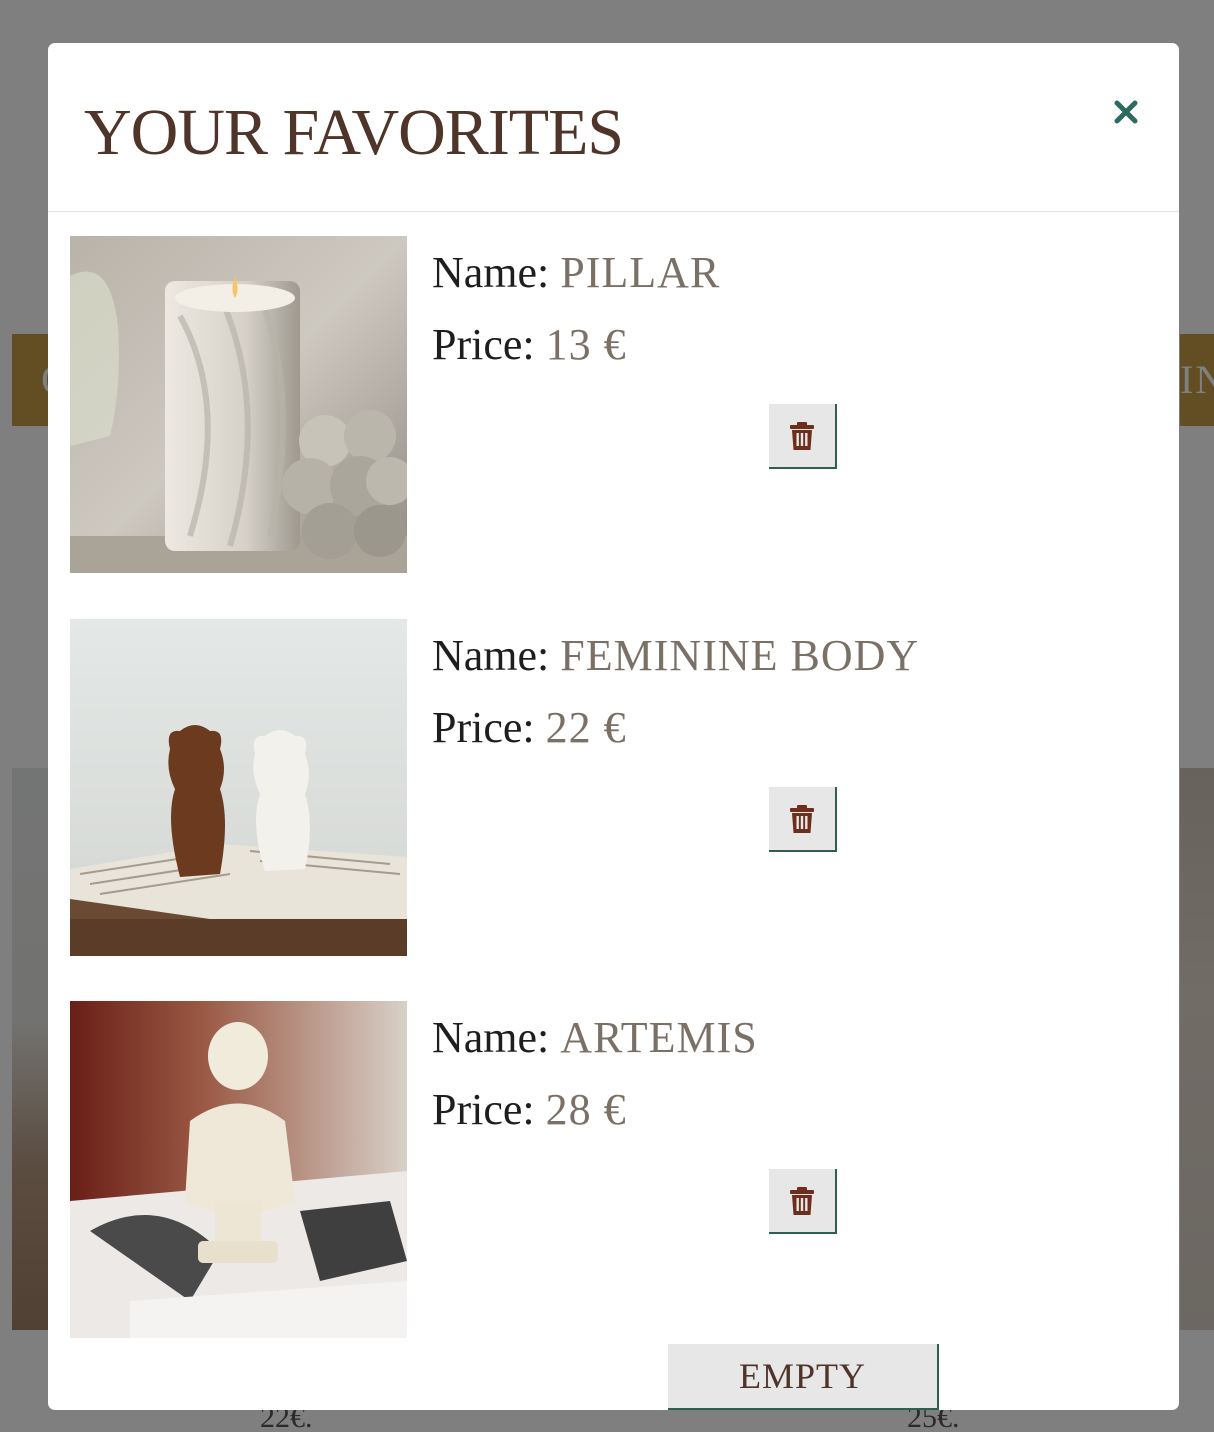 Image resolution: width=1214 pixels, height=1432 pixels. I want to click on product-price-line: Price: 22 €, so click(529, 728).